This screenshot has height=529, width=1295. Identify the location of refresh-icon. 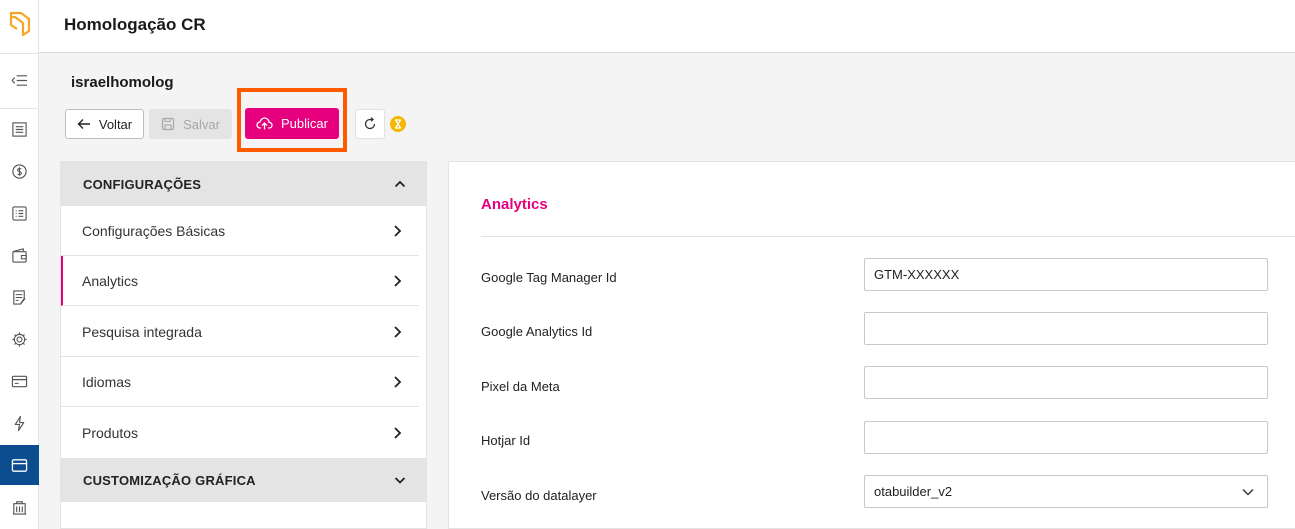
(370, 123).